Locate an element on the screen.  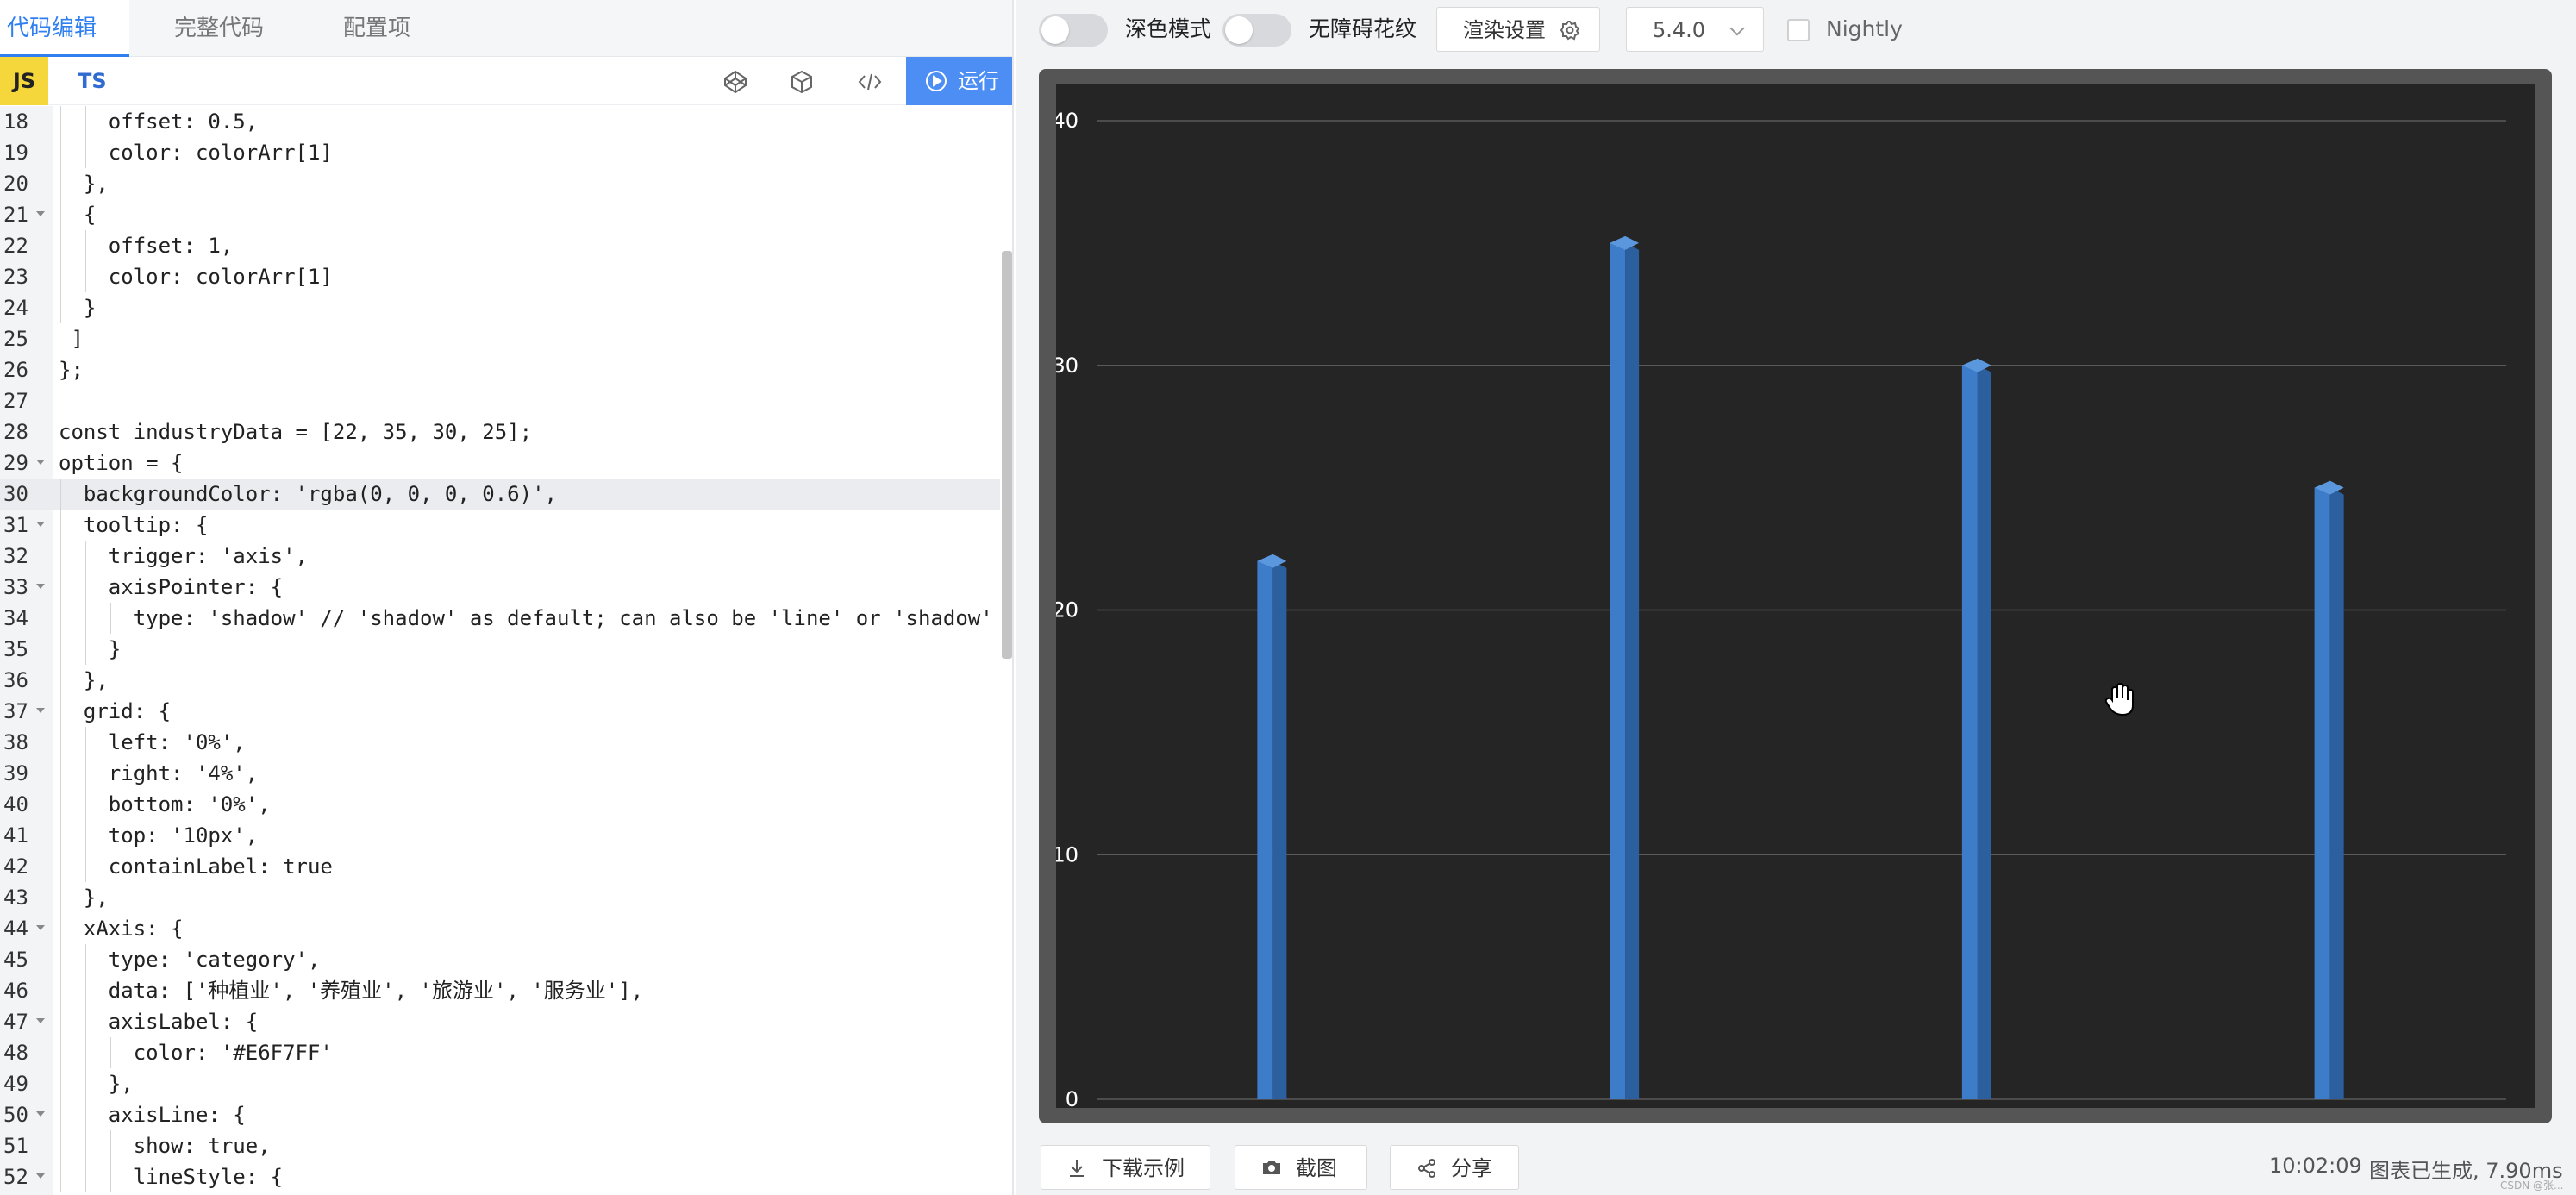
code-line: 28 const industryData = [22, 35, 30, 25]; is located at coordinates (500, 431).